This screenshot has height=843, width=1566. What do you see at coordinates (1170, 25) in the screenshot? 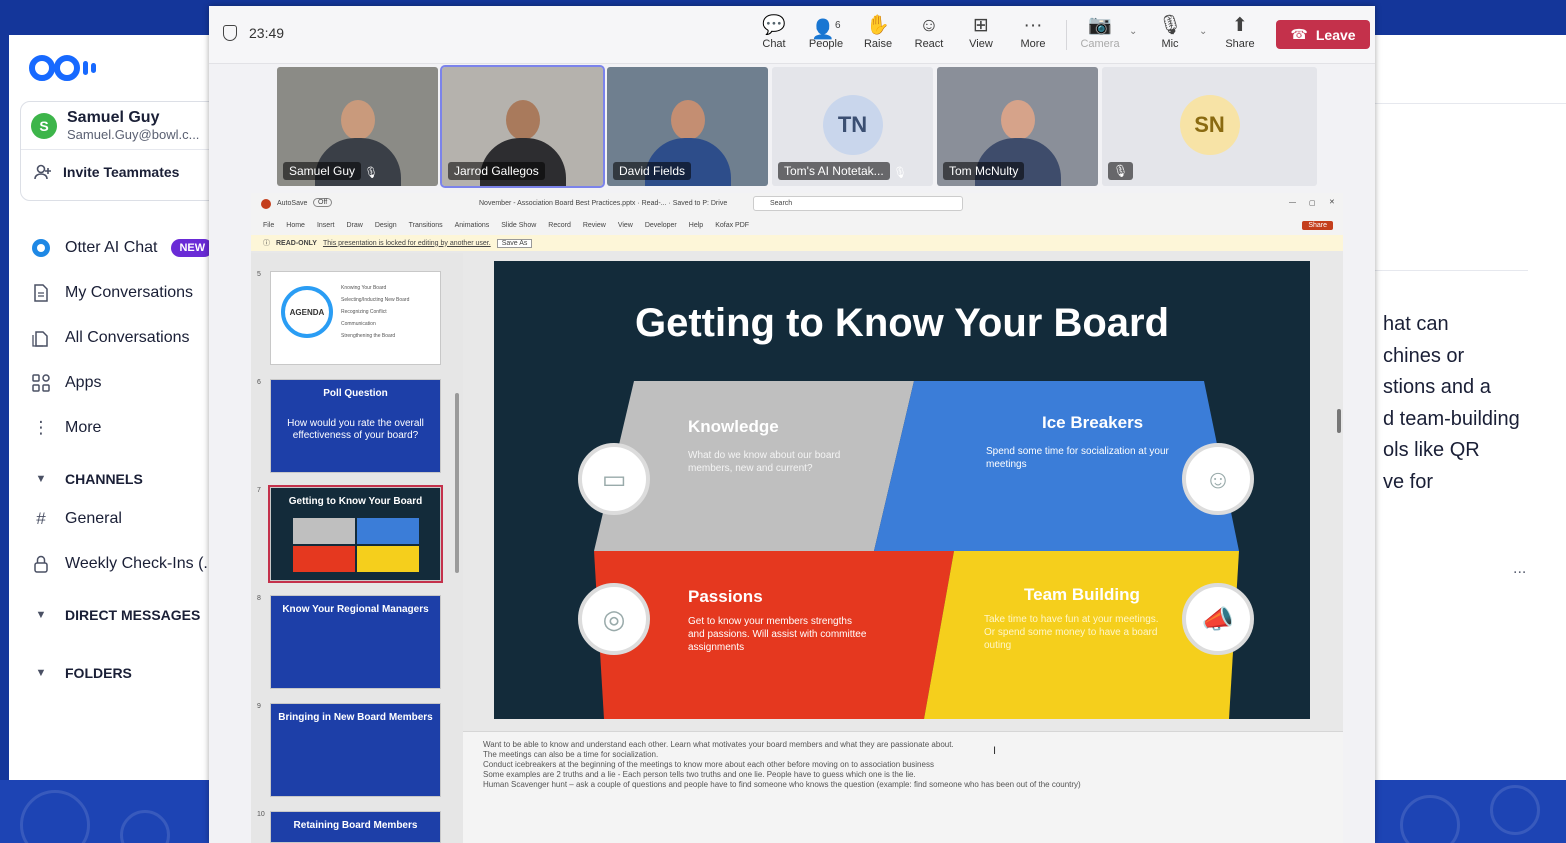
I see `mic-off-icon: 🎙` at bounding box center [1170, 25].